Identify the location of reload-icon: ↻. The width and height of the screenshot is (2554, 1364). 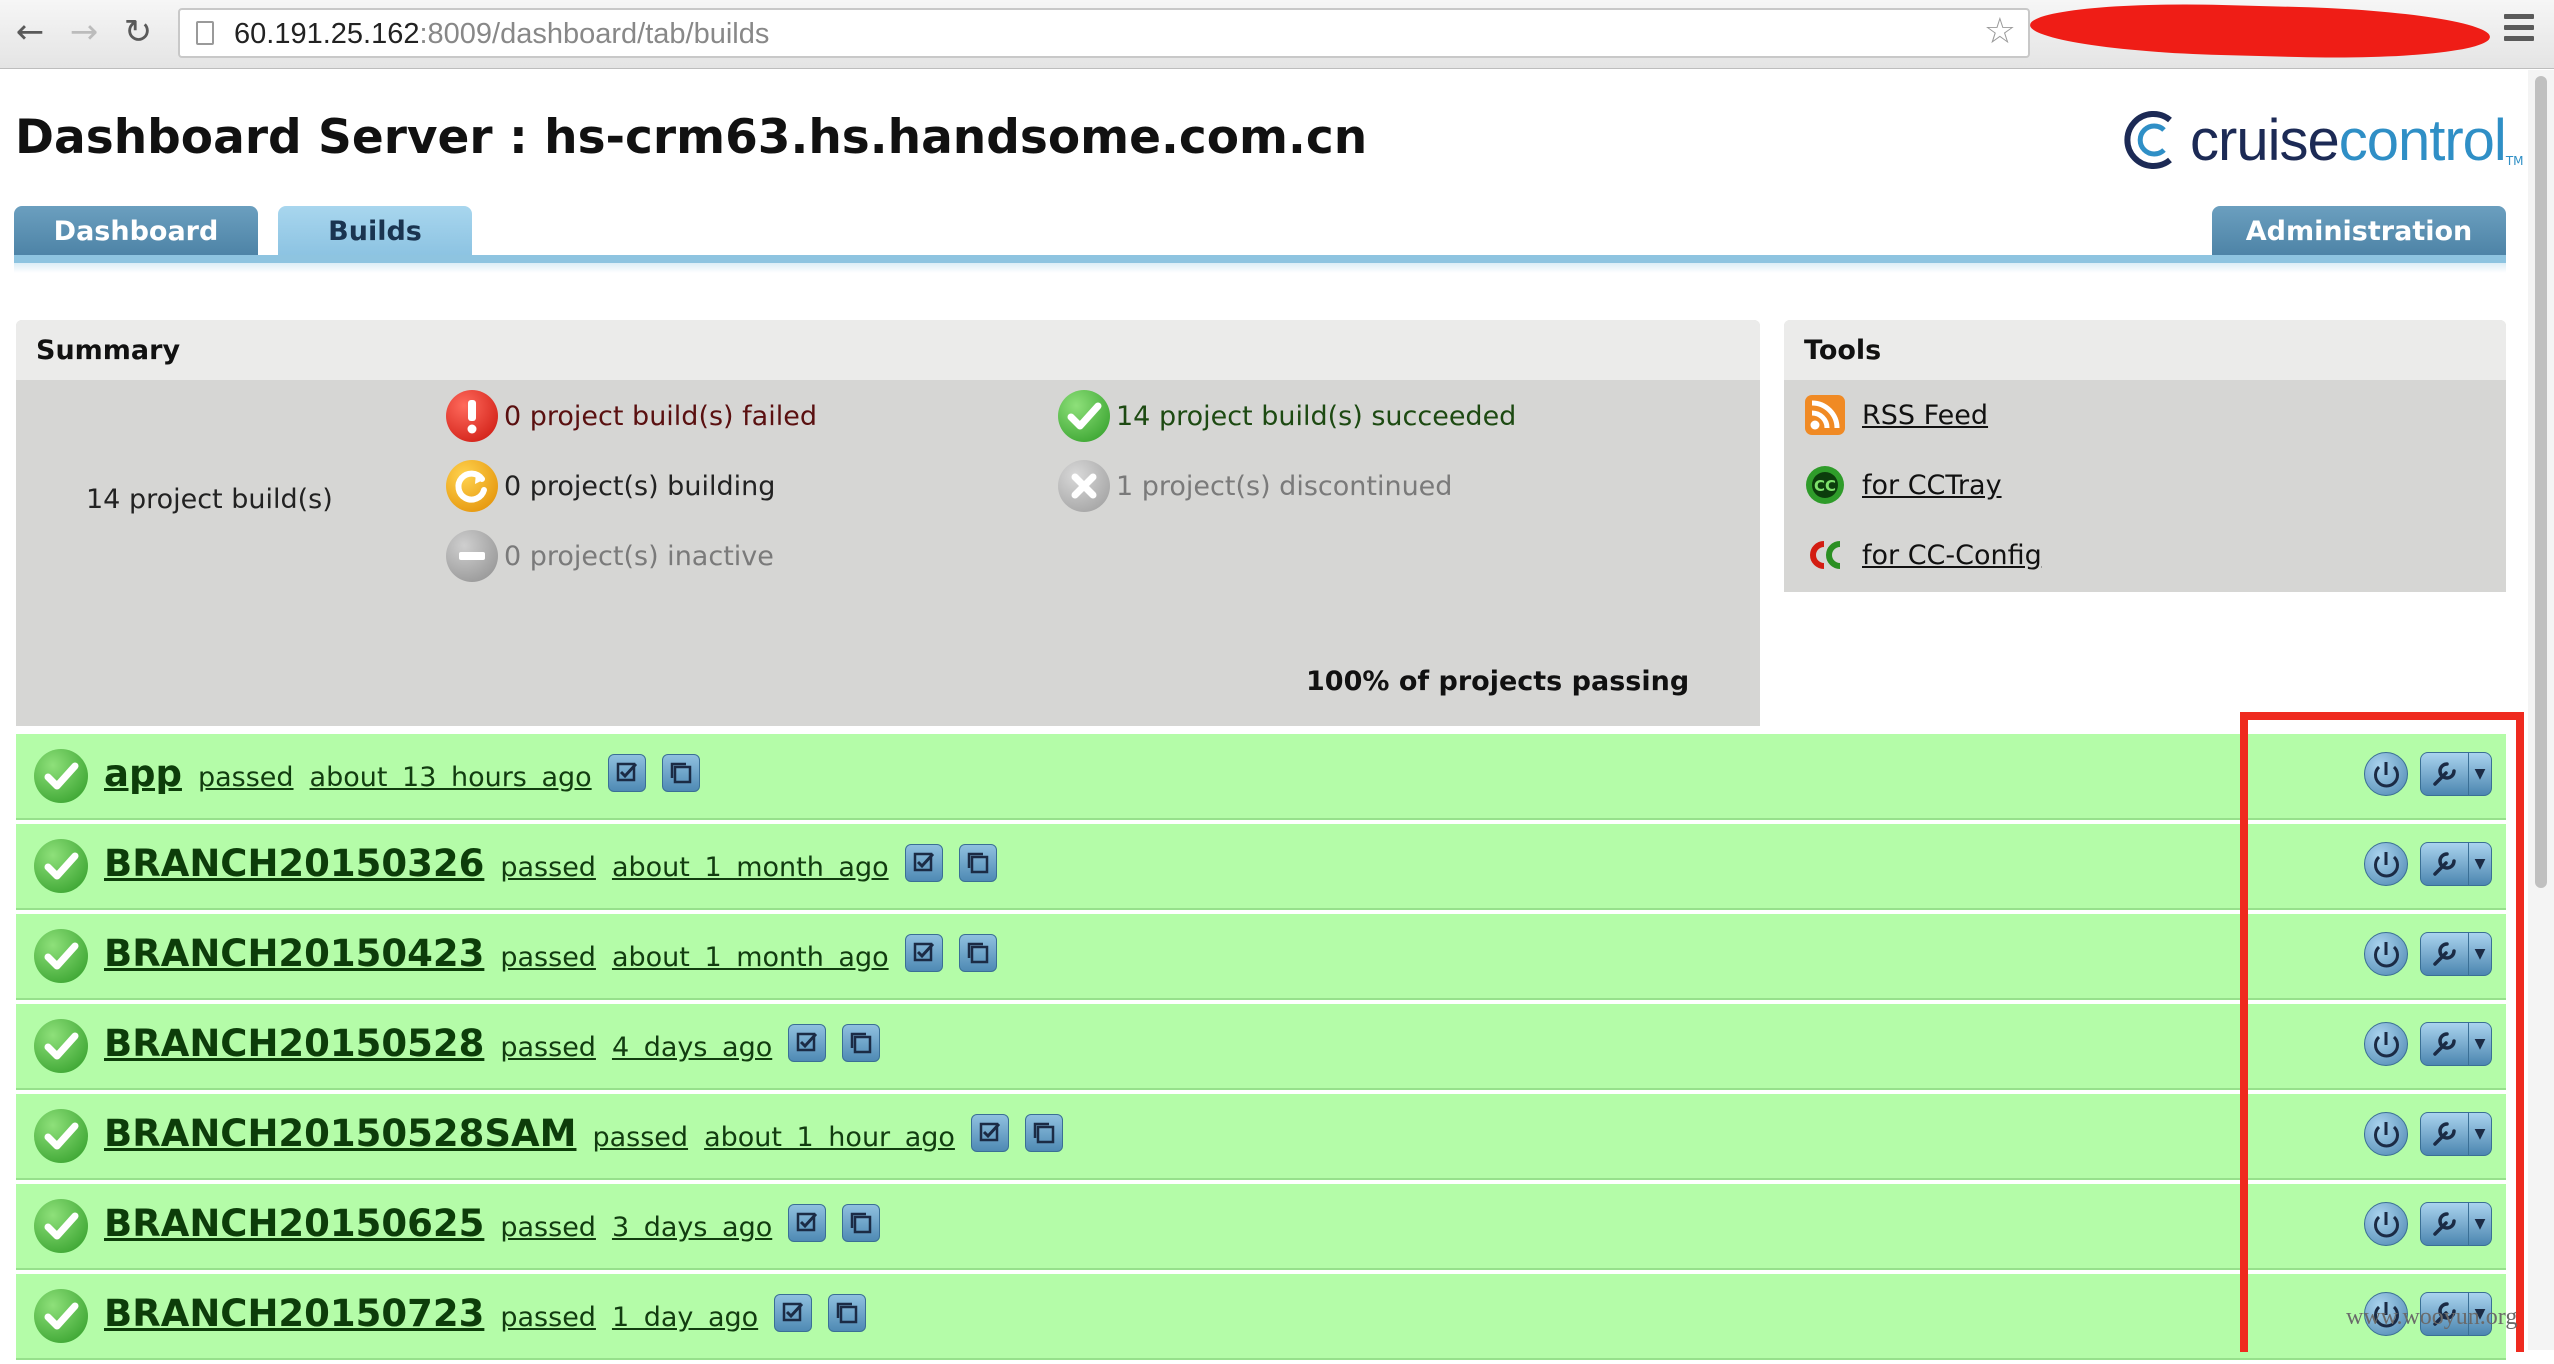
(138, 32).